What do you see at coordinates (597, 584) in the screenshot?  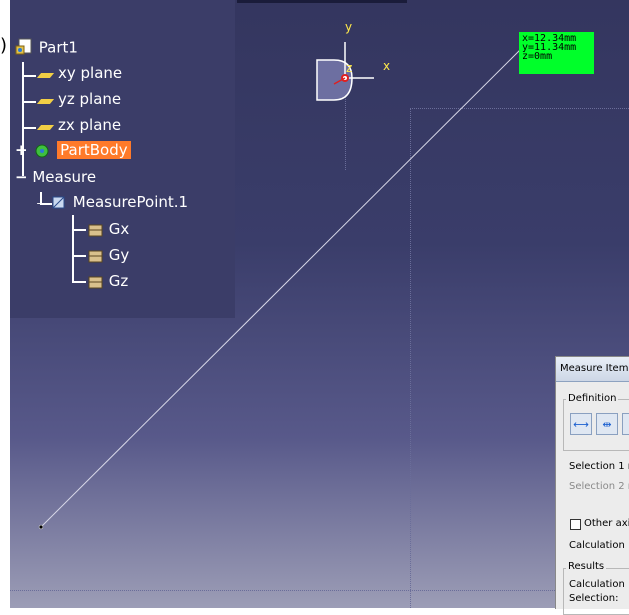 I see `results-calculation-label: Calculation` at bounding box center [597, 584].